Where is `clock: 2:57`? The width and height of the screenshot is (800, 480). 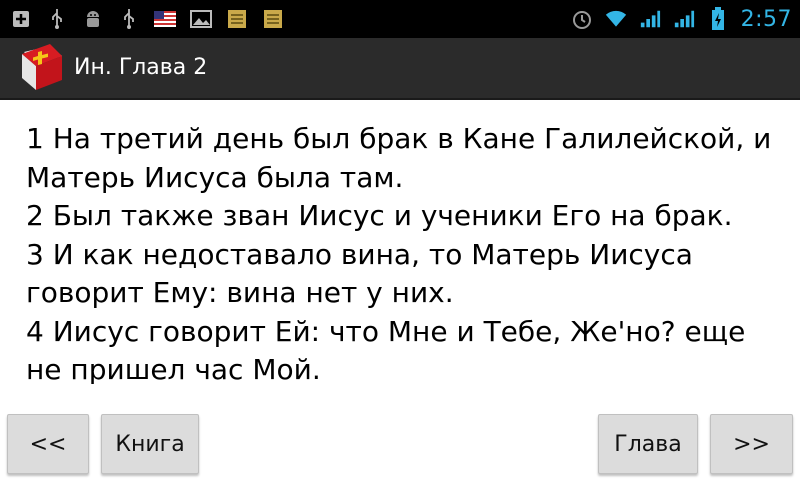
clock: 2:57 is located at coordinates (766, 19).